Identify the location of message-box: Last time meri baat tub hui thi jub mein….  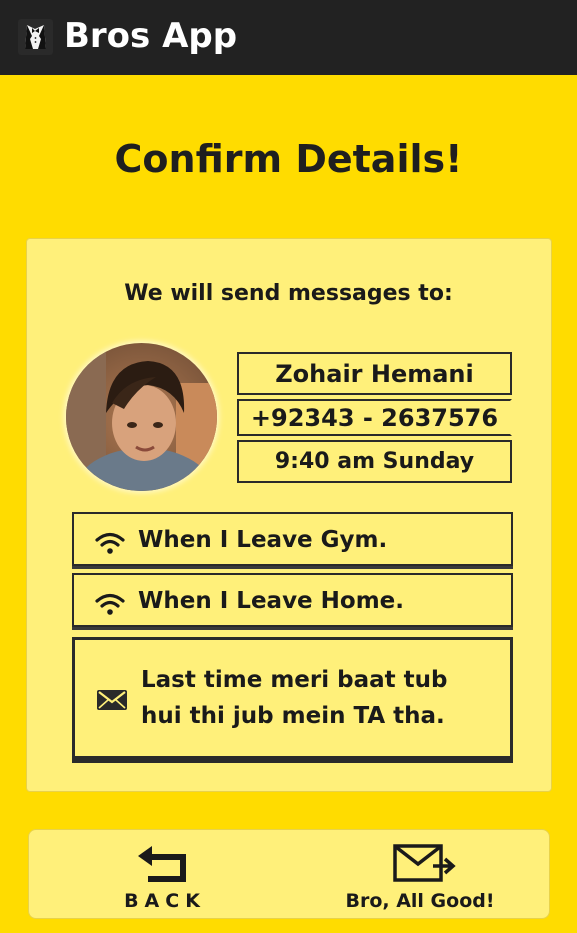
(292, 698).